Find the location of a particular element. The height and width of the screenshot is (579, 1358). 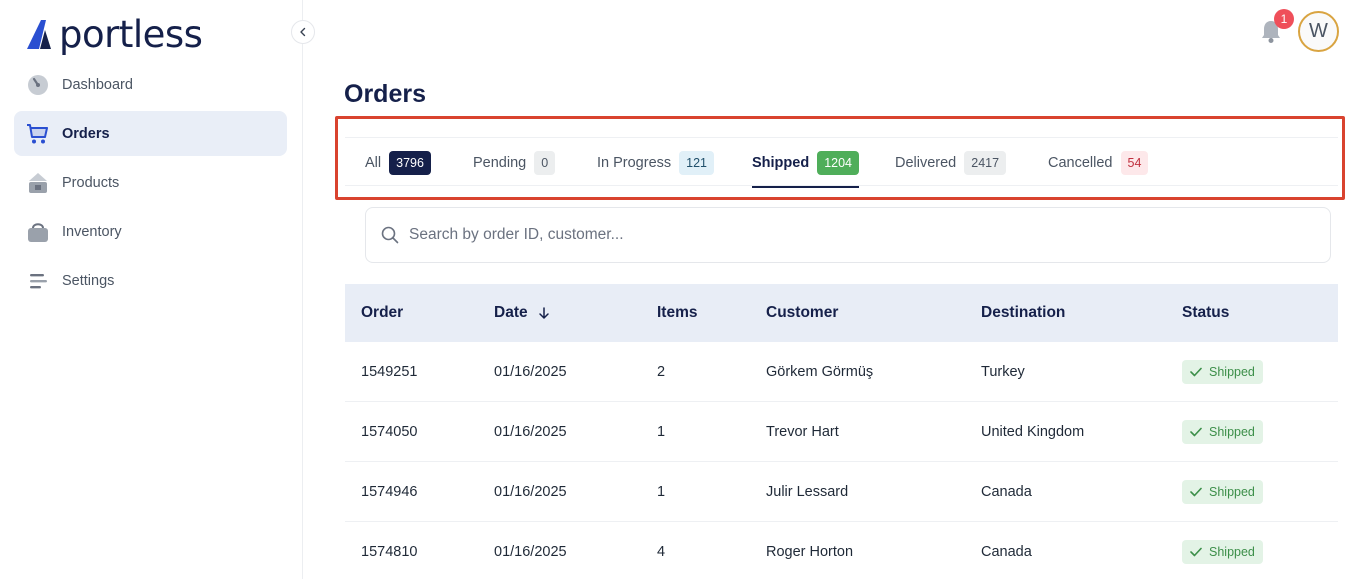

user-avatar: W is located at coordinates (1318, 31).